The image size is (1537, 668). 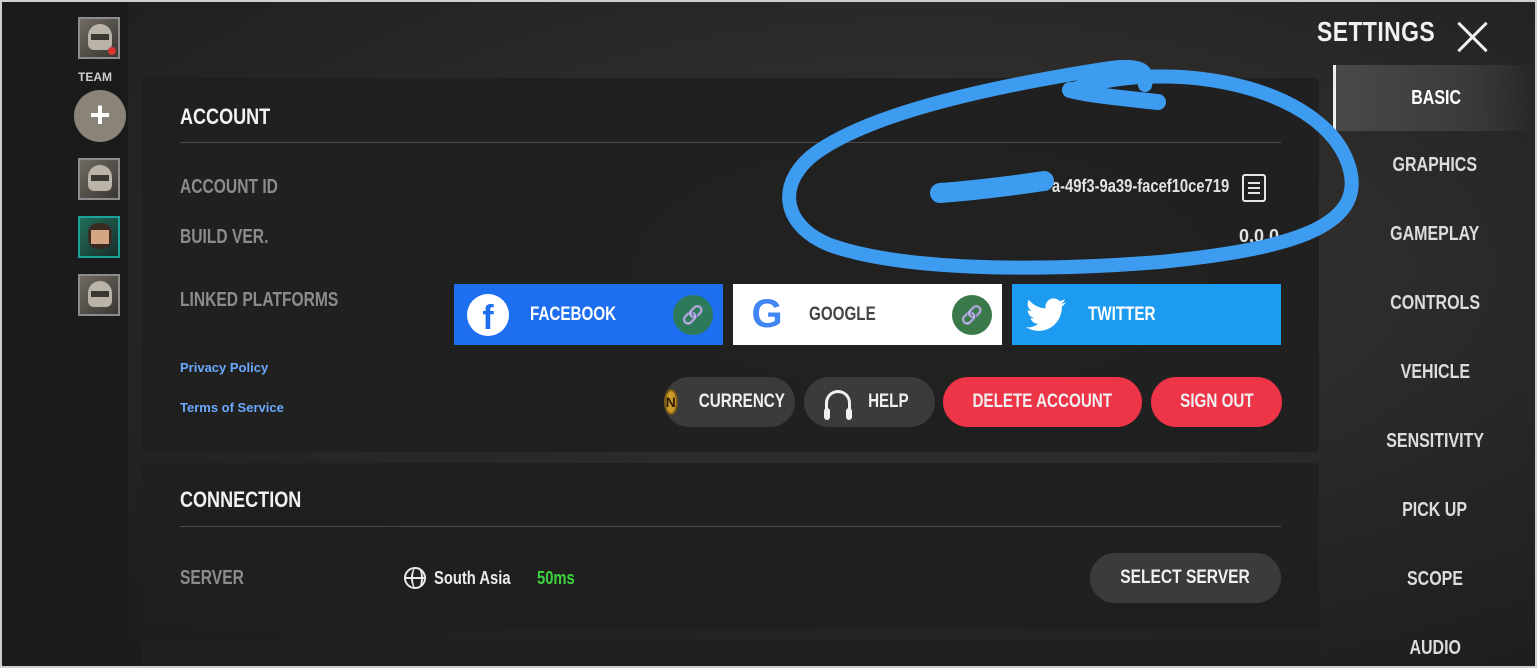 I want to click on next-panel, so click(x=730, y=654).